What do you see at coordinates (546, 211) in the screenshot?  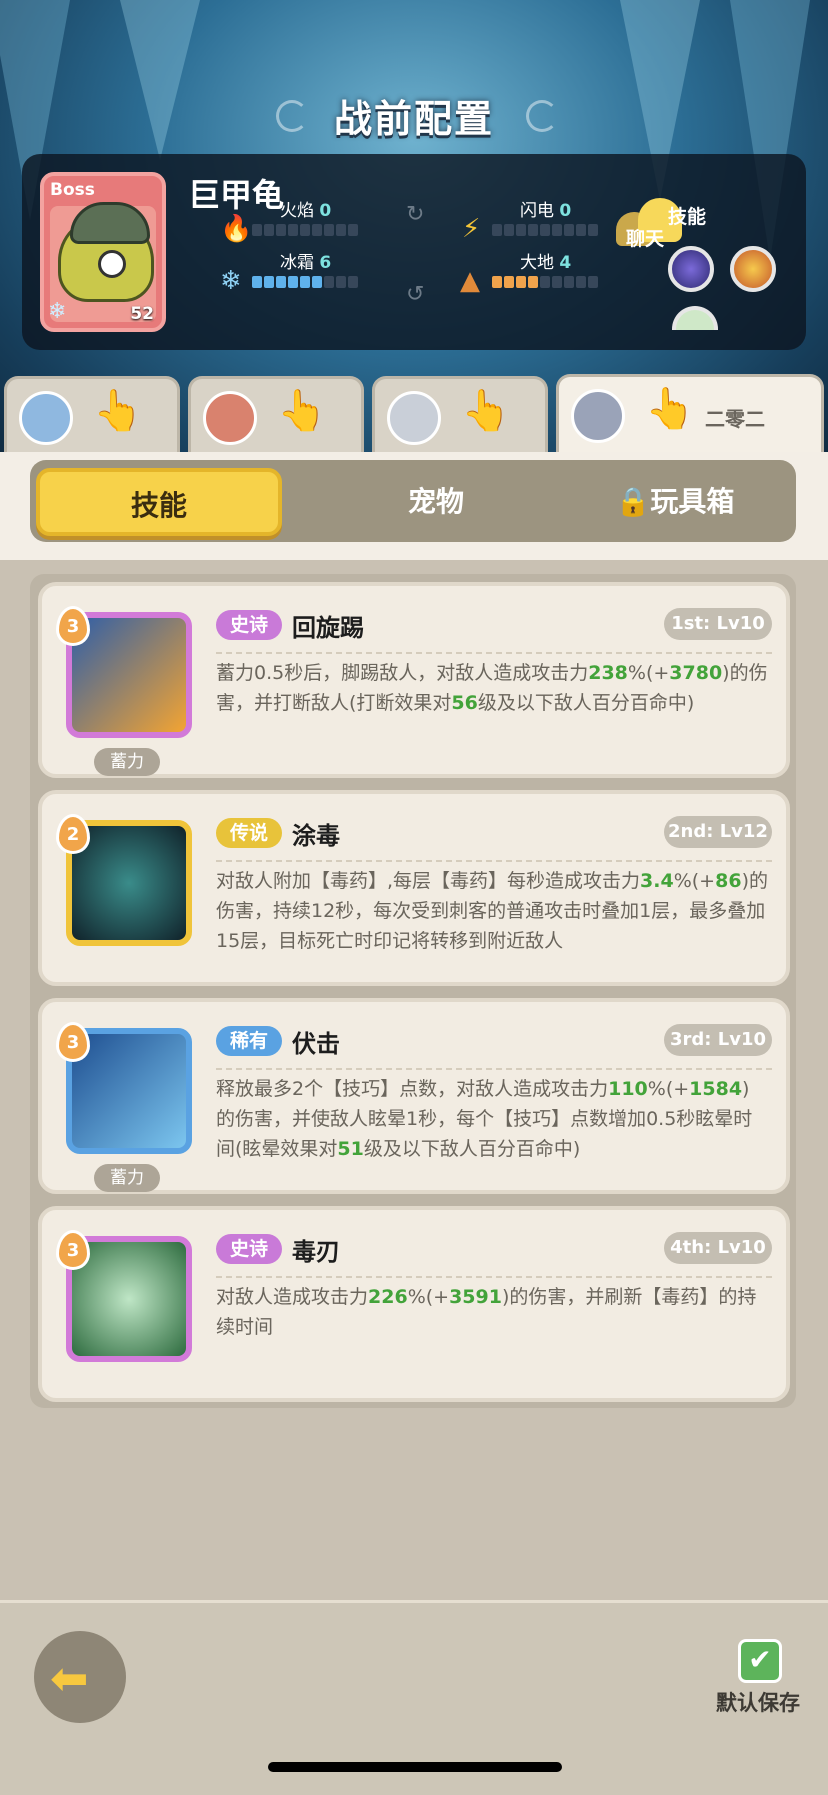 I see `lightning-stat: 闪电 0` at bounding box center [546, 211].